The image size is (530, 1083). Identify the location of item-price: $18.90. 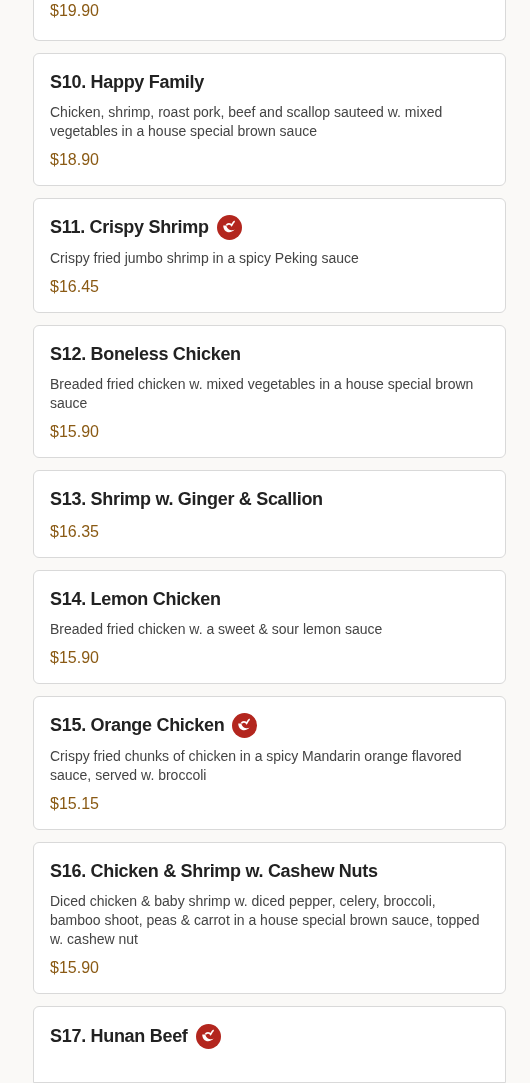
(75, 160).